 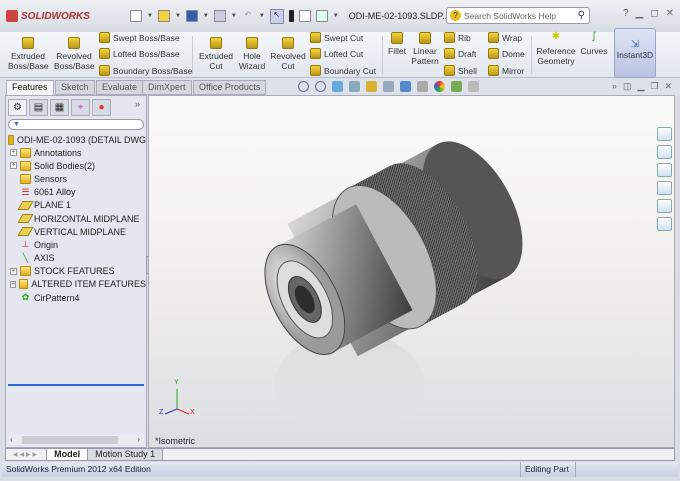 I want to click on fillet-button: Fillet, so click(x=397, y=44).